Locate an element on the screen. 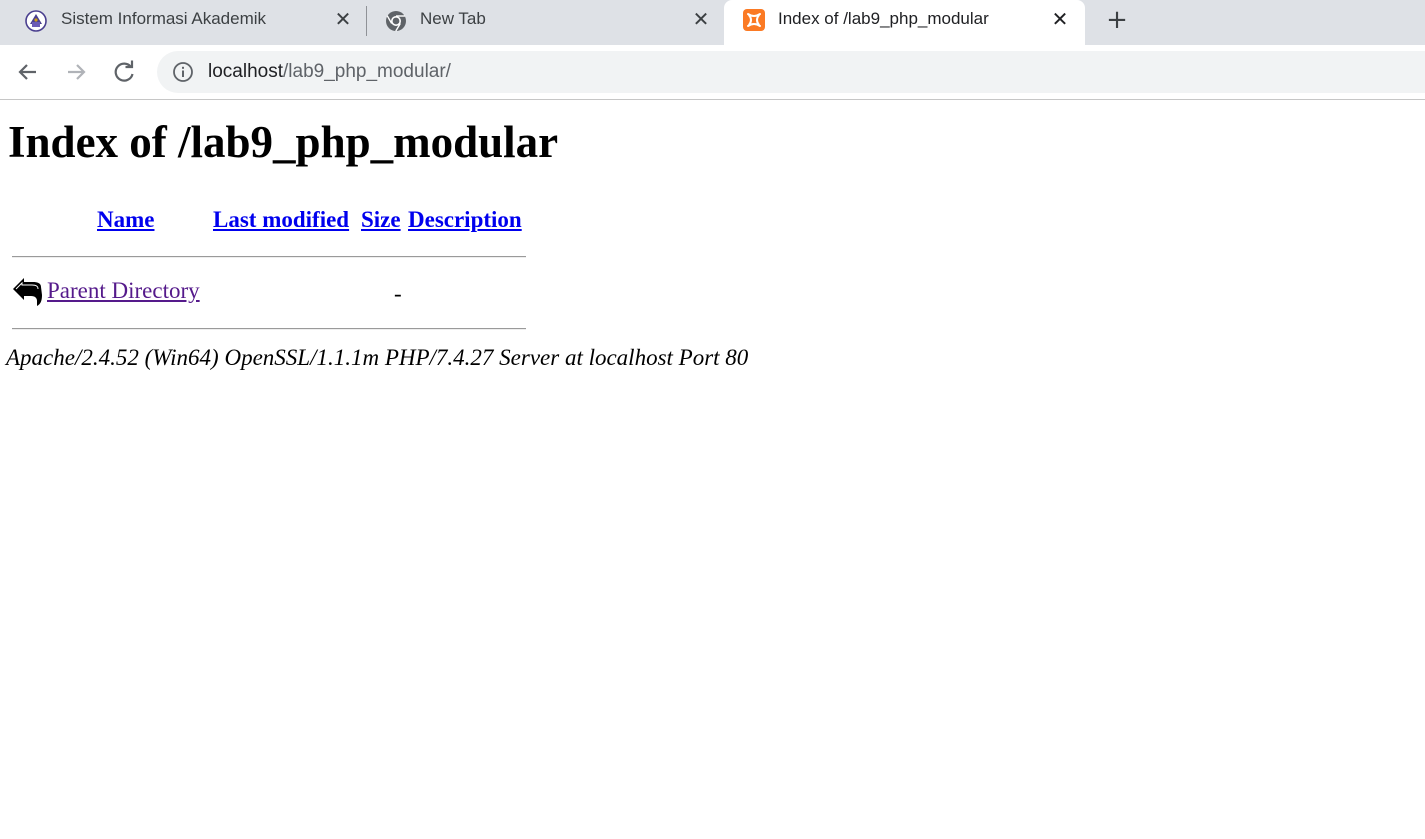  tab-title: New Tab is located at coordinates (453, 18).